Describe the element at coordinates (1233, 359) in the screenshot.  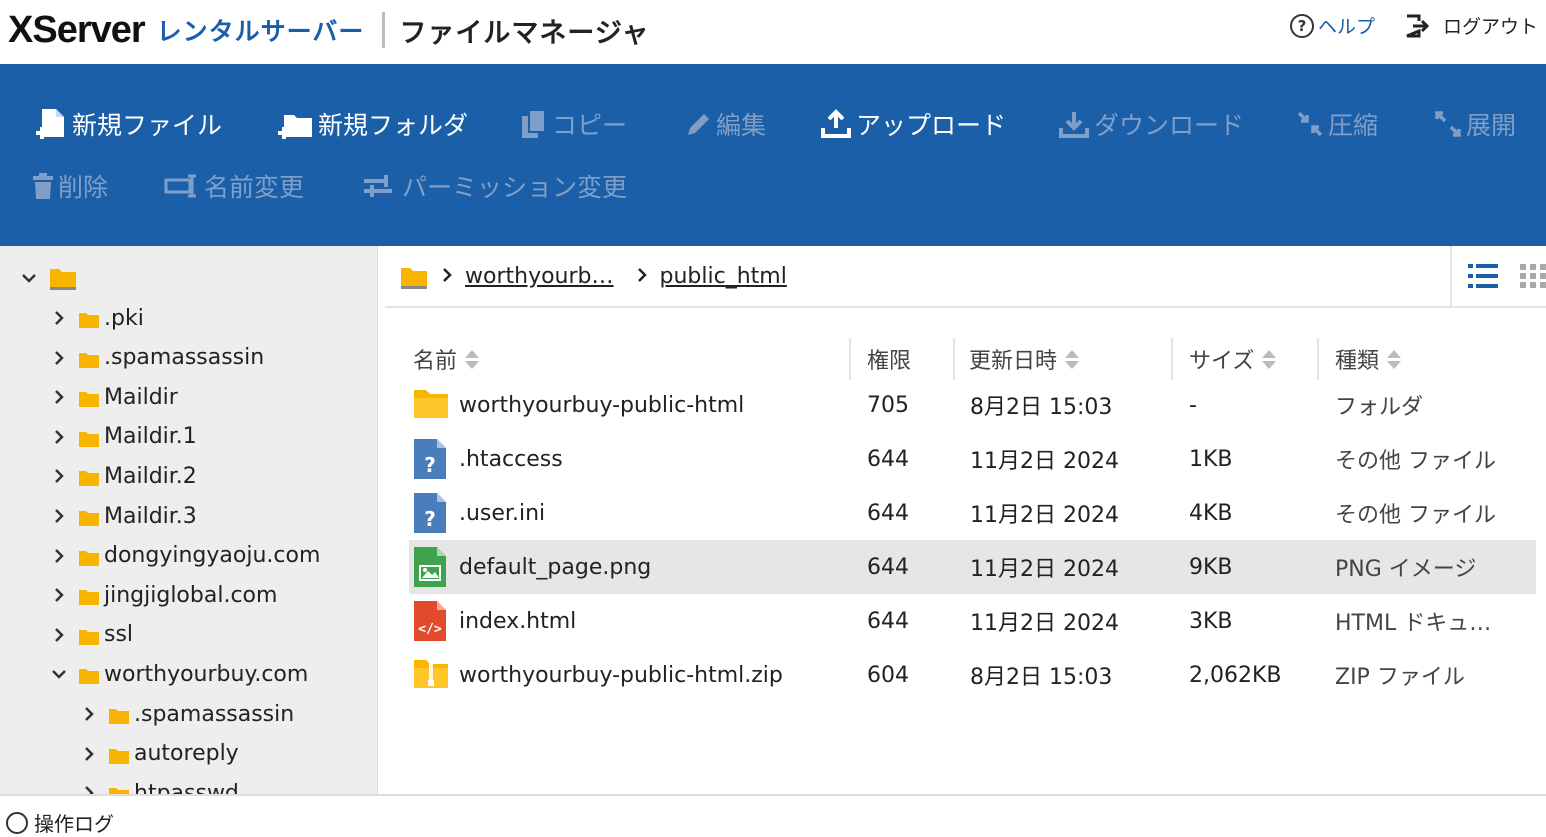
I see `column-header-size: サイズ` at that location.